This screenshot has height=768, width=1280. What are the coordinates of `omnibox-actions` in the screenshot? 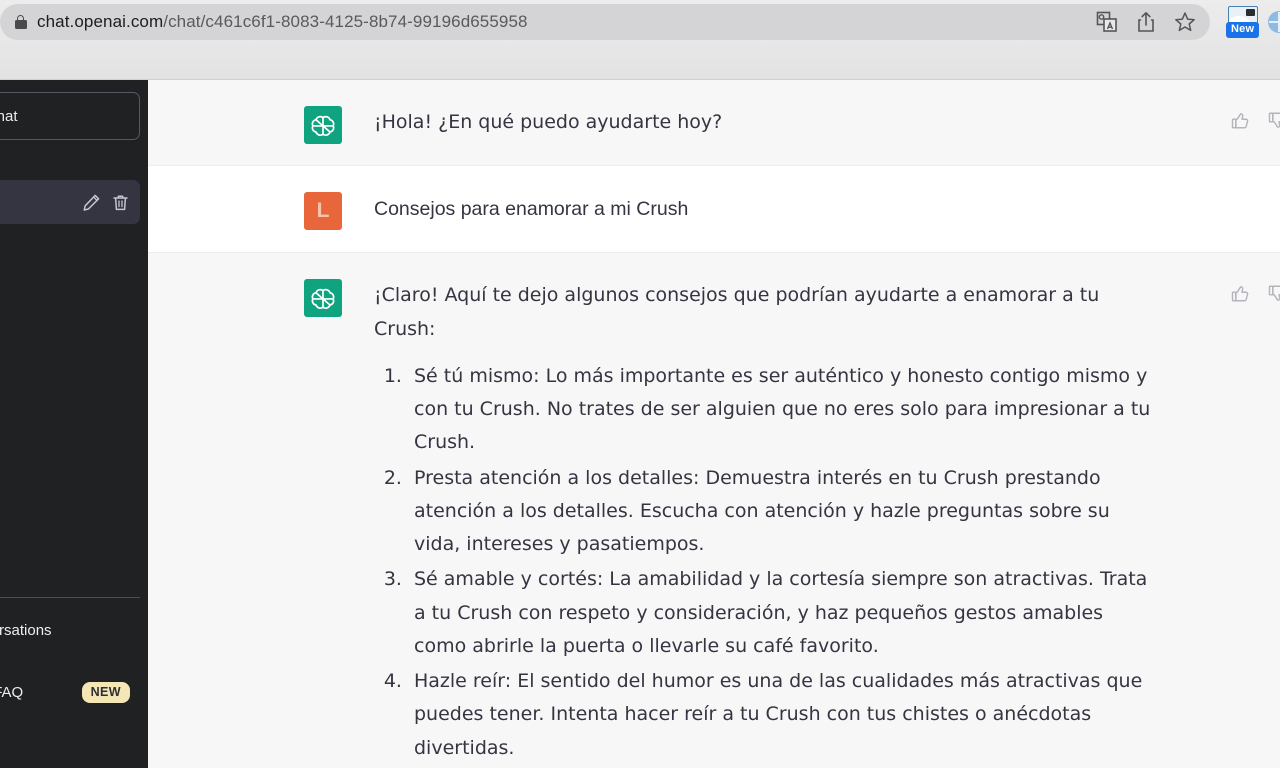 It's located at (1146, 22).